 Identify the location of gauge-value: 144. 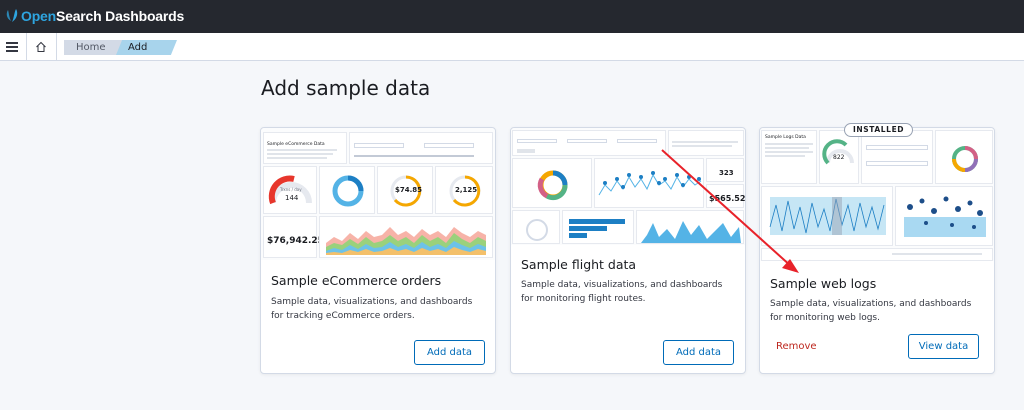
(292, 198).